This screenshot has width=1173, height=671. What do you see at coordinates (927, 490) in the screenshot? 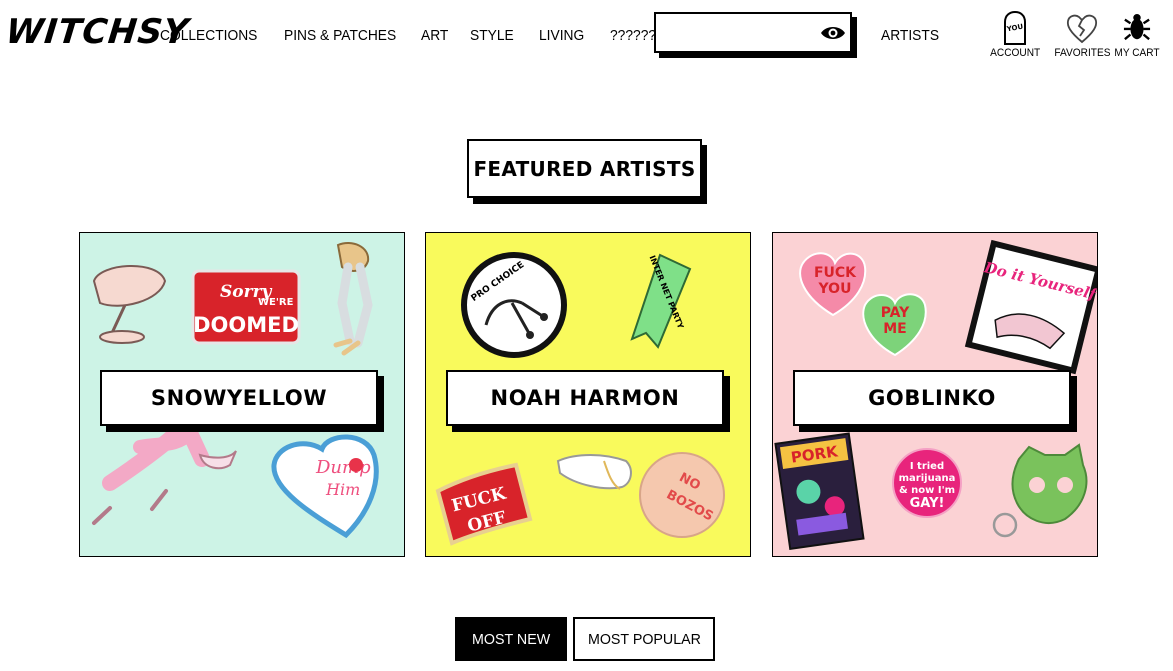
I see `svg-text: & now I'm` at bounding box center [927, 490].